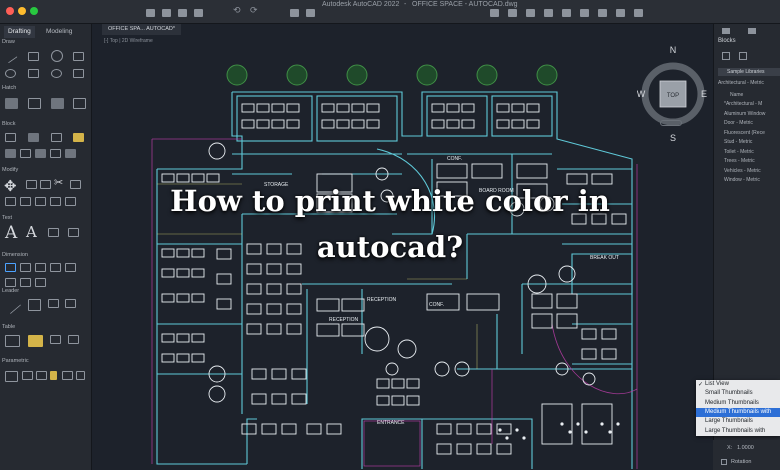 This screenshot has height=470, width=780. I want to click on block-item: Fluorescent (Rece, so click(744, 133).